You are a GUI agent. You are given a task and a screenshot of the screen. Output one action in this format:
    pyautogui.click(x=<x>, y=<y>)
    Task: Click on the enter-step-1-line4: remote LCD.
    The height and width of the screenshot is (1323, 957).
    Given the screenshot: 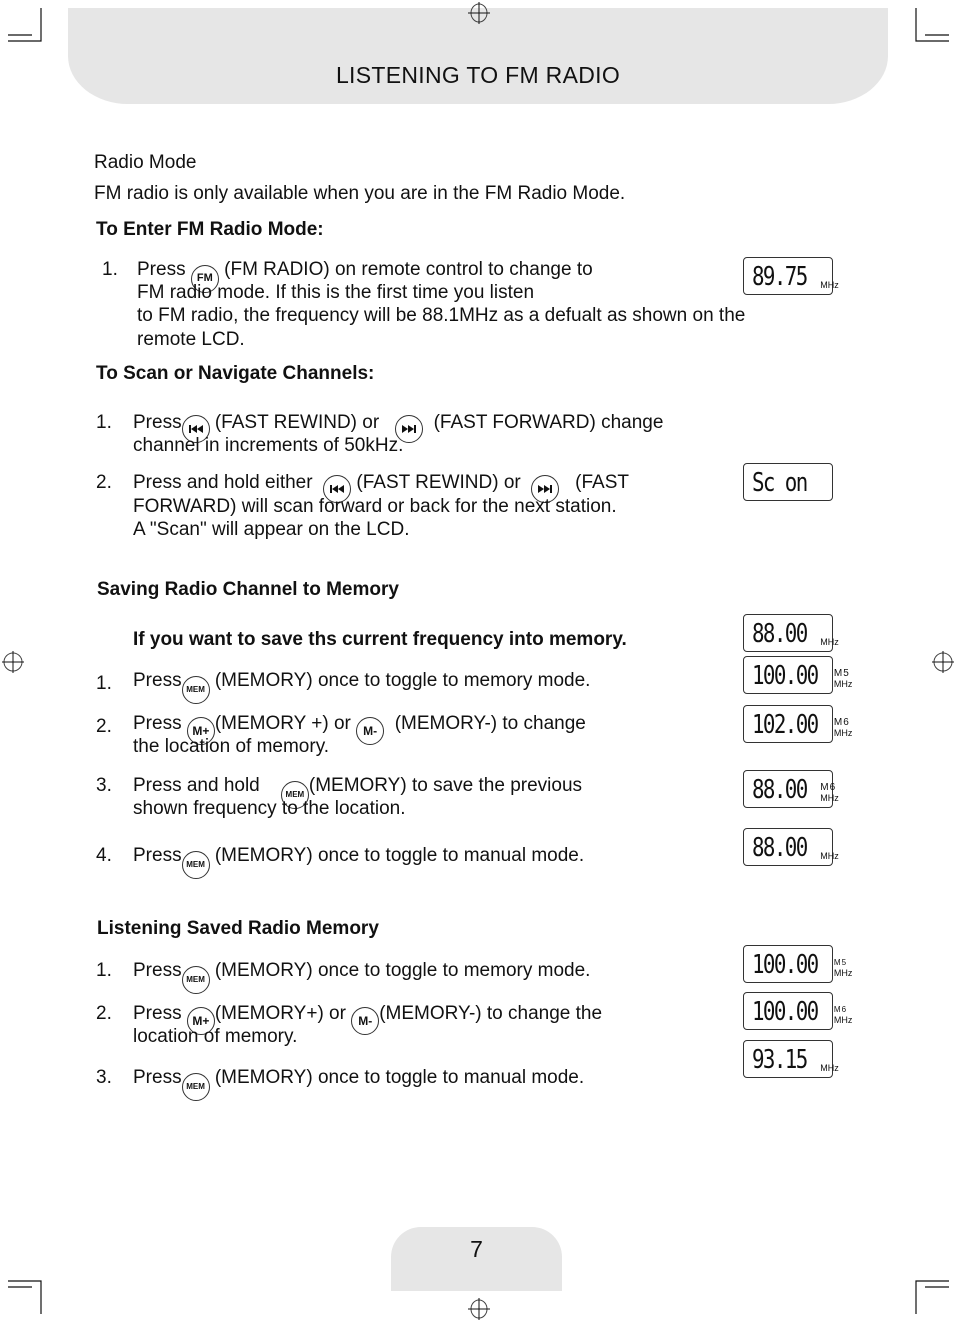 What is the action you would take?
    pyautogui.click(x=191, y=339)
    